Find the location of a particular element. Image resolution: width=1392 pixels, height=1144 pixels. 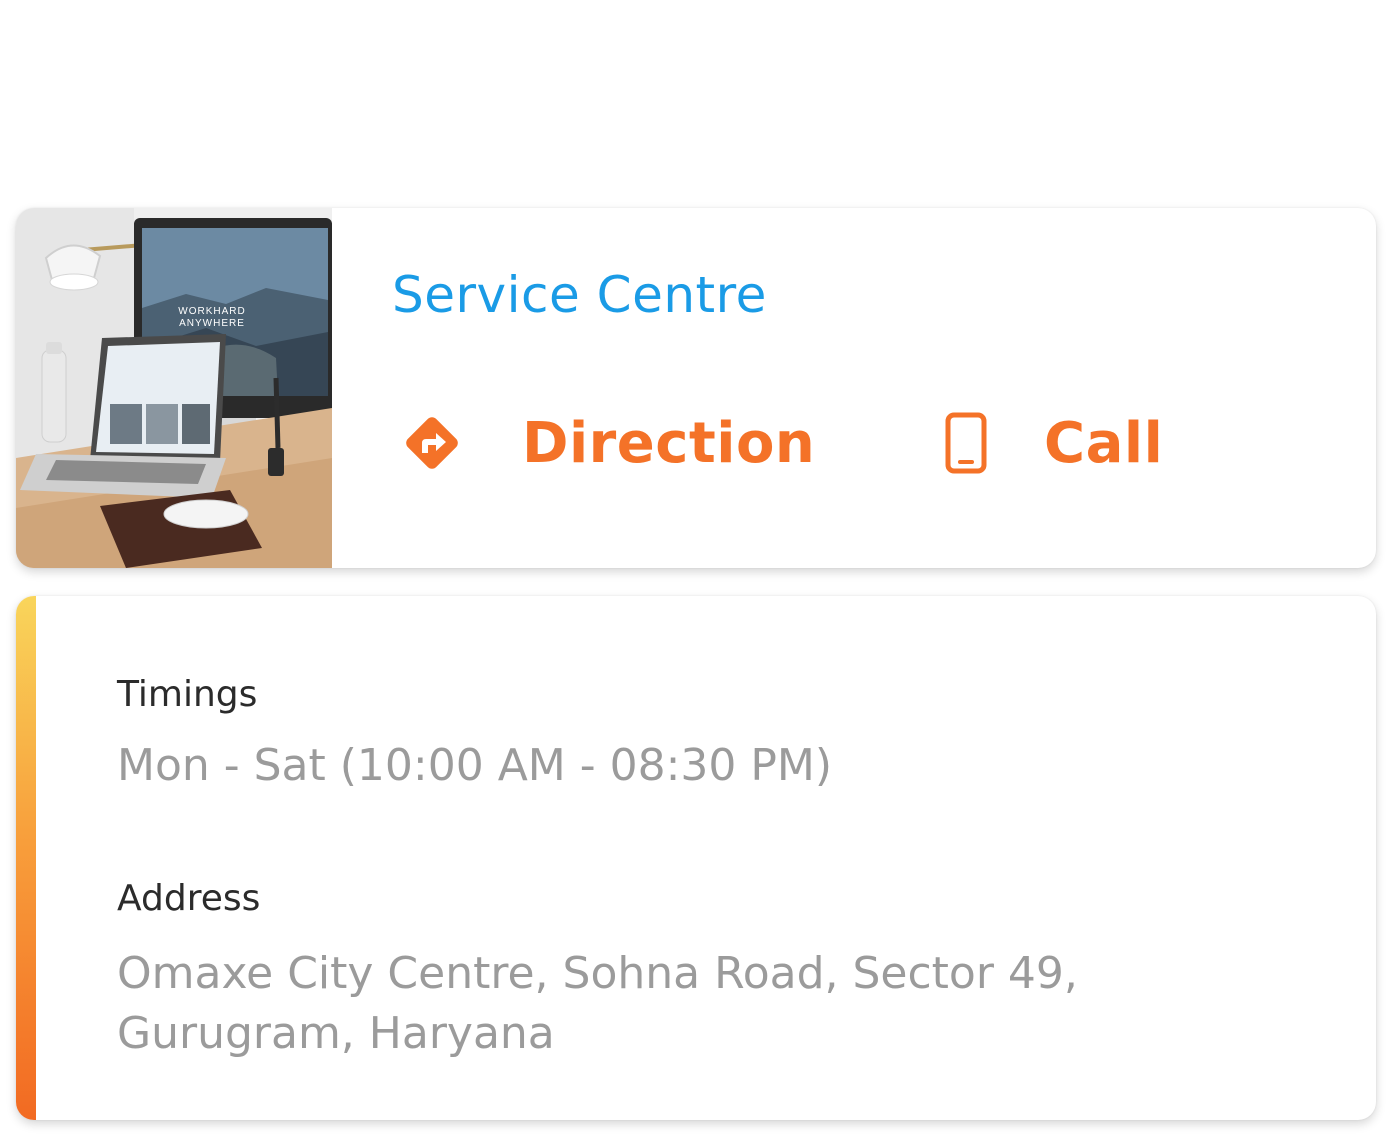

monitor-text-2: ANYWHERE is located at coordinates (212, 323).